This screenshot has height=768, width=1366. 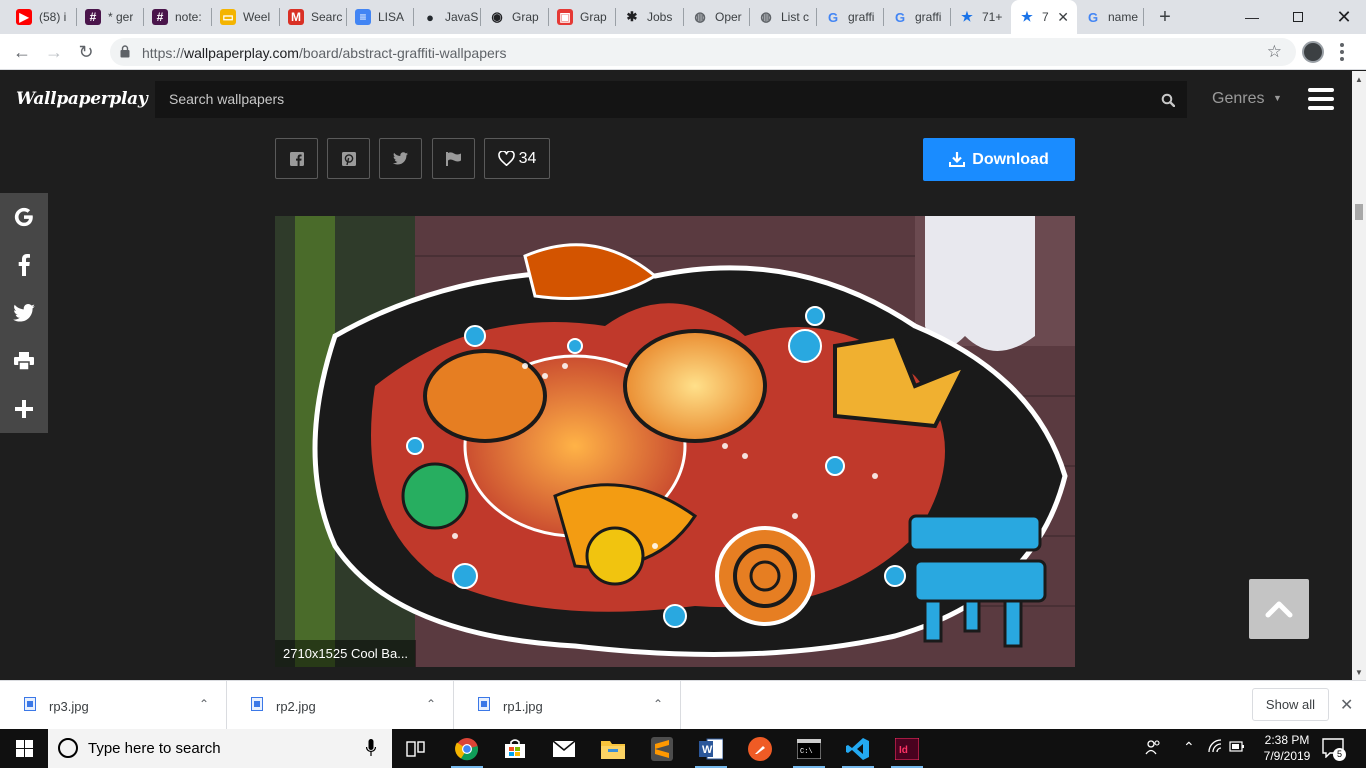 What do you see at coordinates (760, 748) in the screenshot?
I see `postman-taskbar-icon` at bounding box center [760, 748].